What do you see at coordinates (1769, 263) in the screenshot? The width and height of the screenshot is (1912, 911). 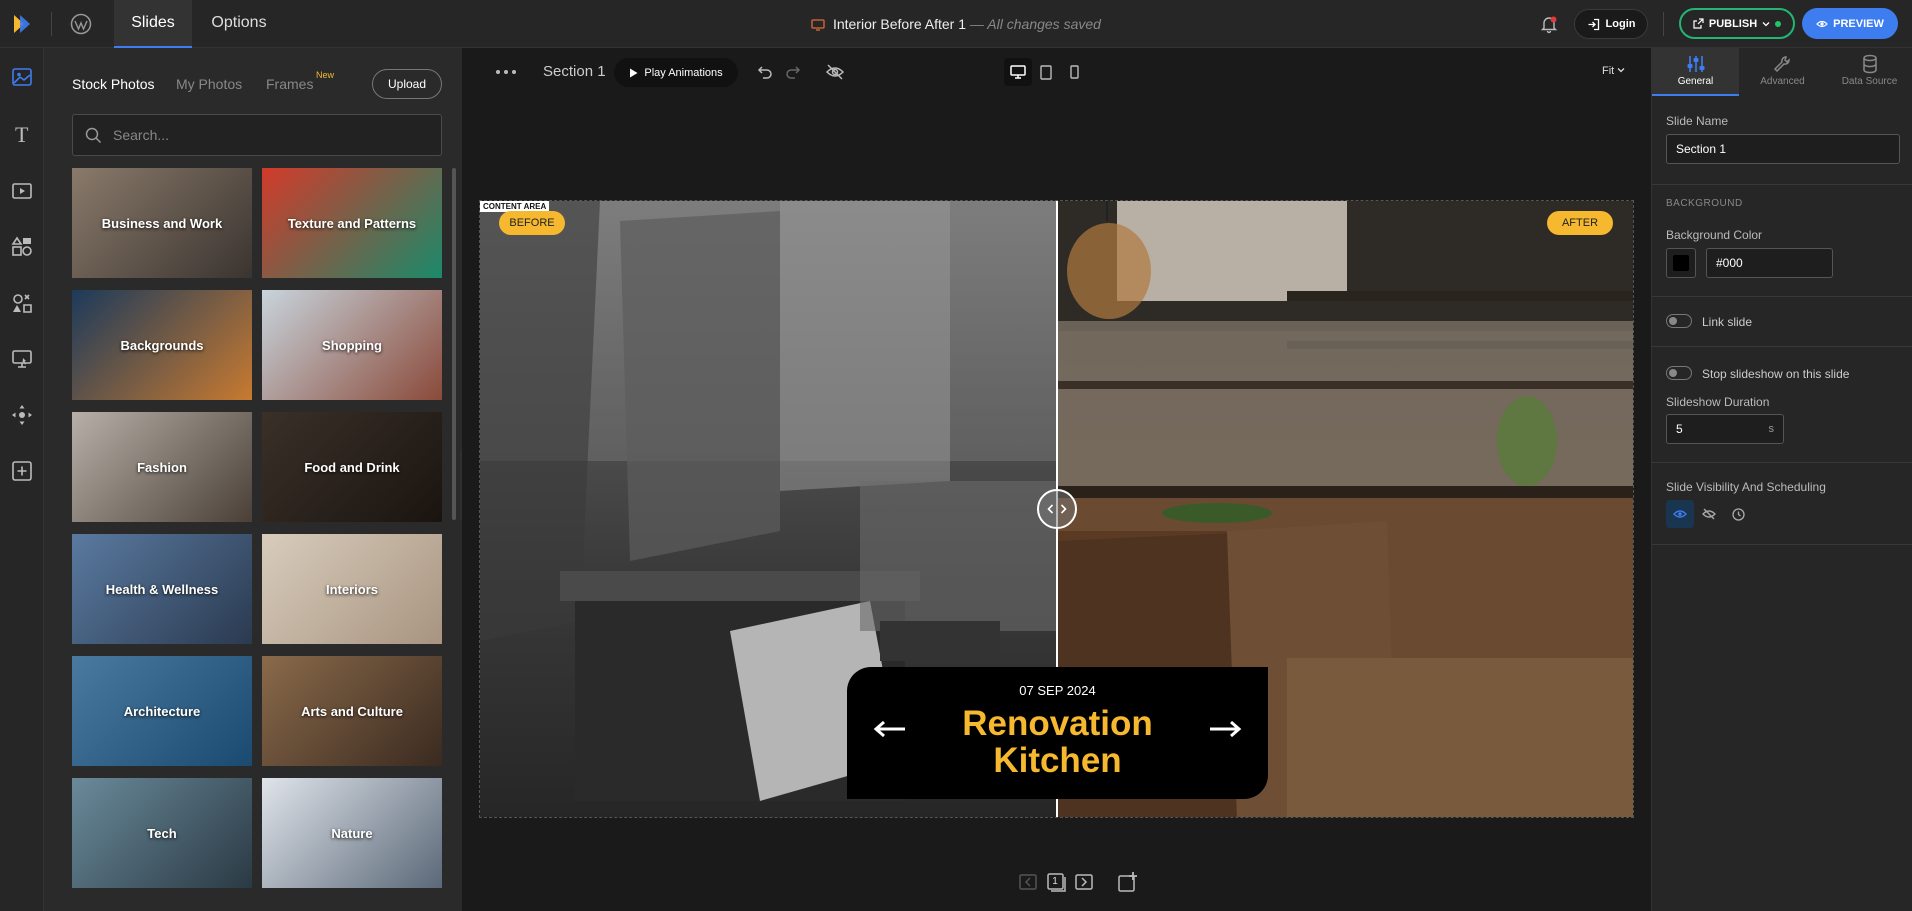 I see `background-color-input: #000` at bounding box center [1769, 263].